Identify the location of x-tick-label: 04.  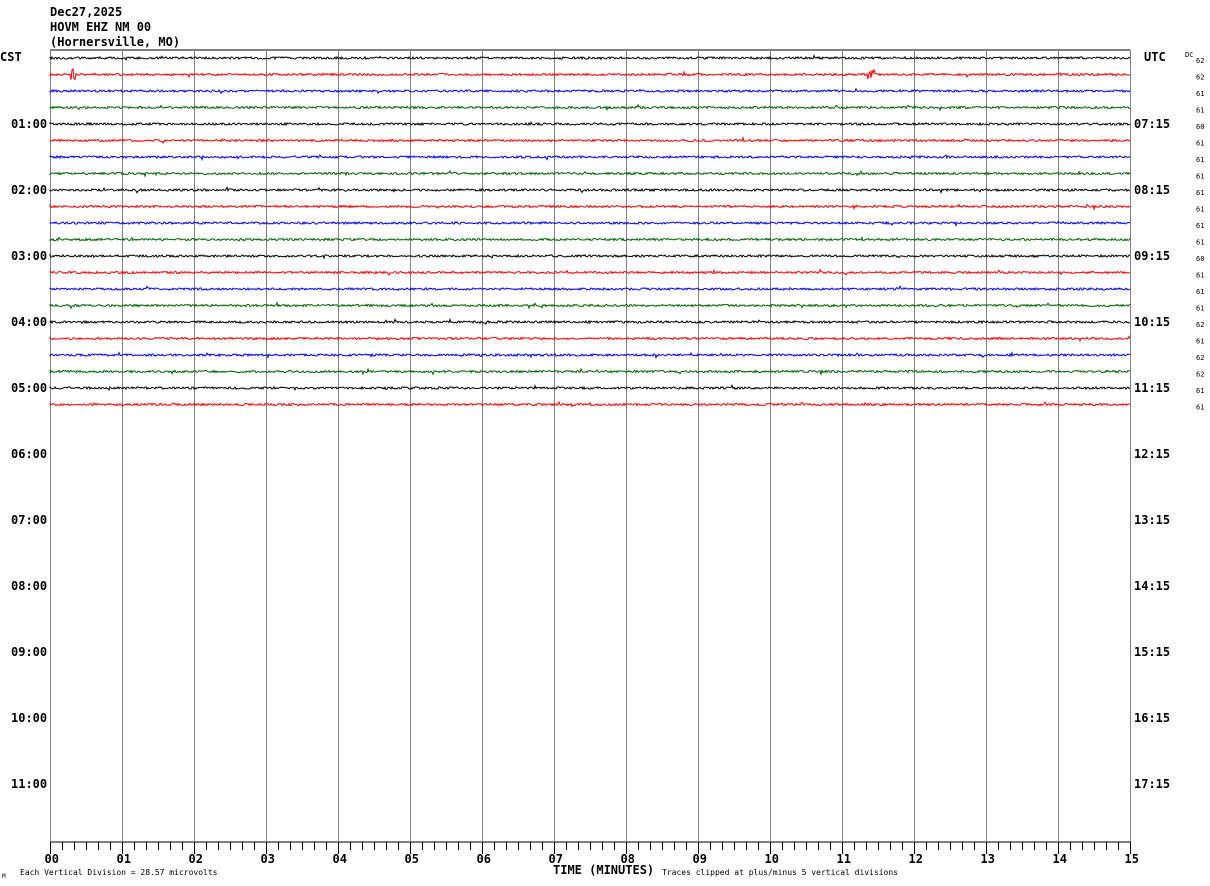
(340, 859).